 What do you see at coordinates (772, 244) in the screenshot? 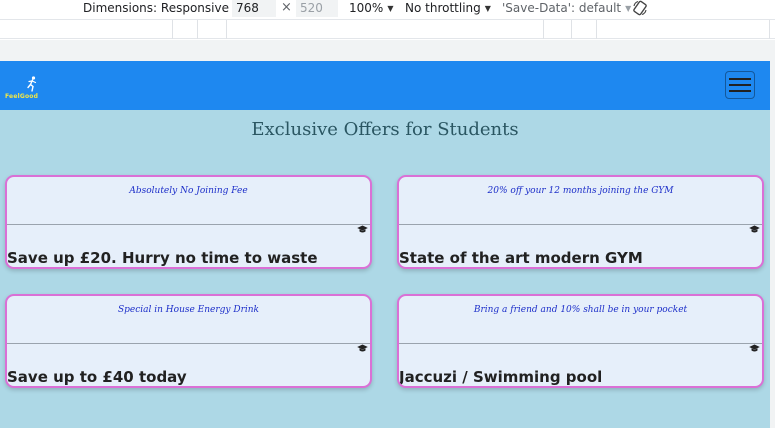
I see `resize-handle` at bounding box center [772, 244].